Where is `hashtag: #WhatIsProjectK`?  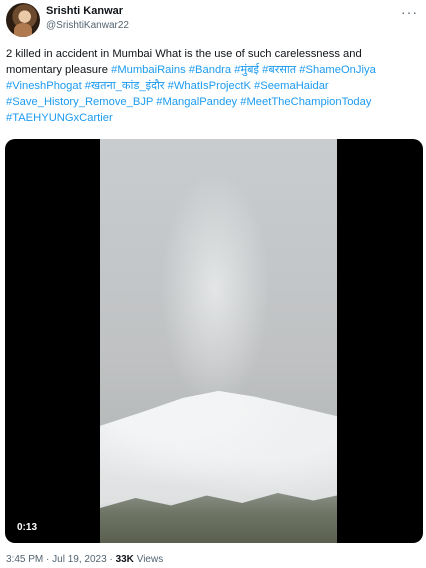
hashtag: #WhatIsProjectK is located at coordinates (209, 86).